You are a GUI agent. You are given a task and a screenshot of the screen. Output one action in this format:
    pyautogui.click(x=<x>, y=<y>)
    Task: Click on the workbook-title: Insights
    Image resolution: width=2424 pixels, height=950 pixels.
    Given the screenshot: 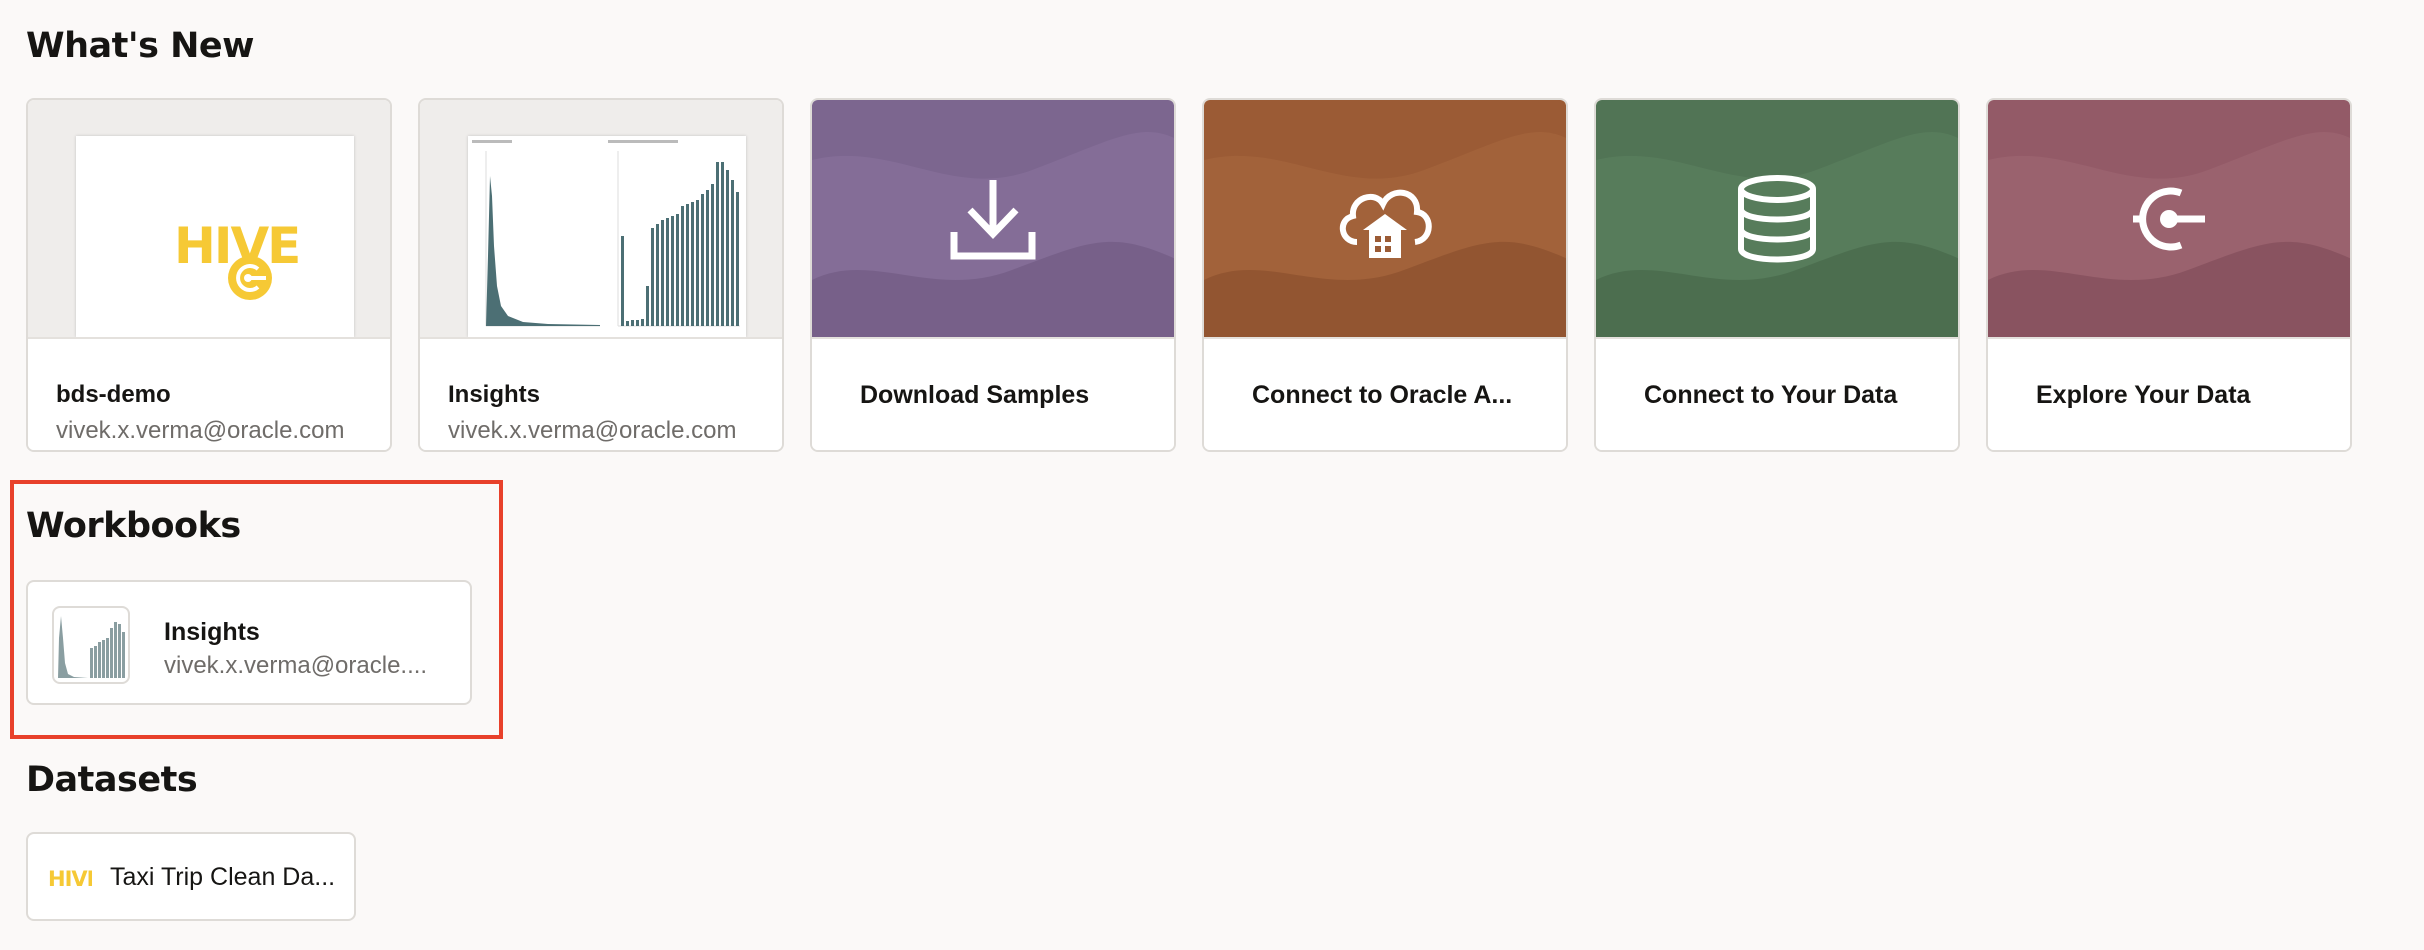 What is the action you would take?
    pyautogui.click(x=212, y=632)
    